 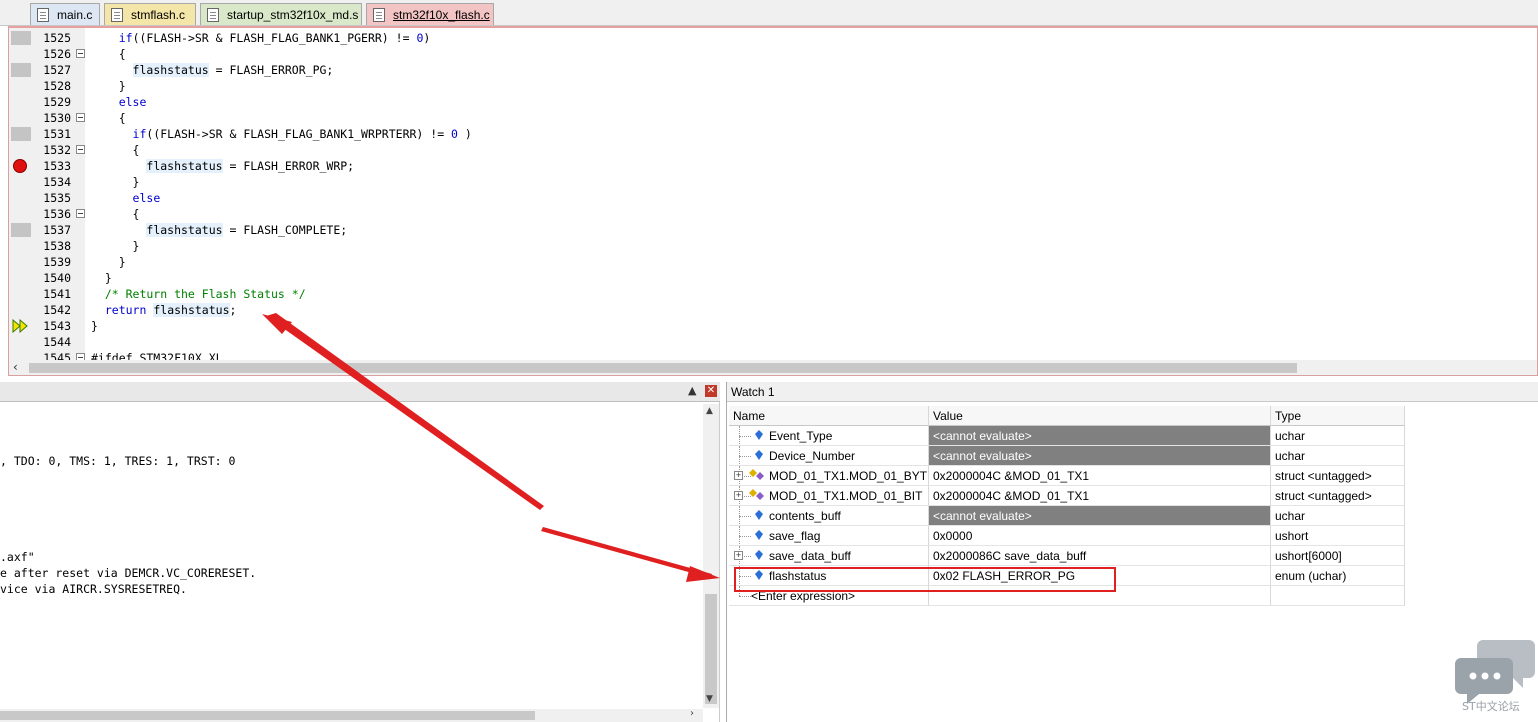 I want to click on arrow-to-watch-head, so click(x=703, y=574).